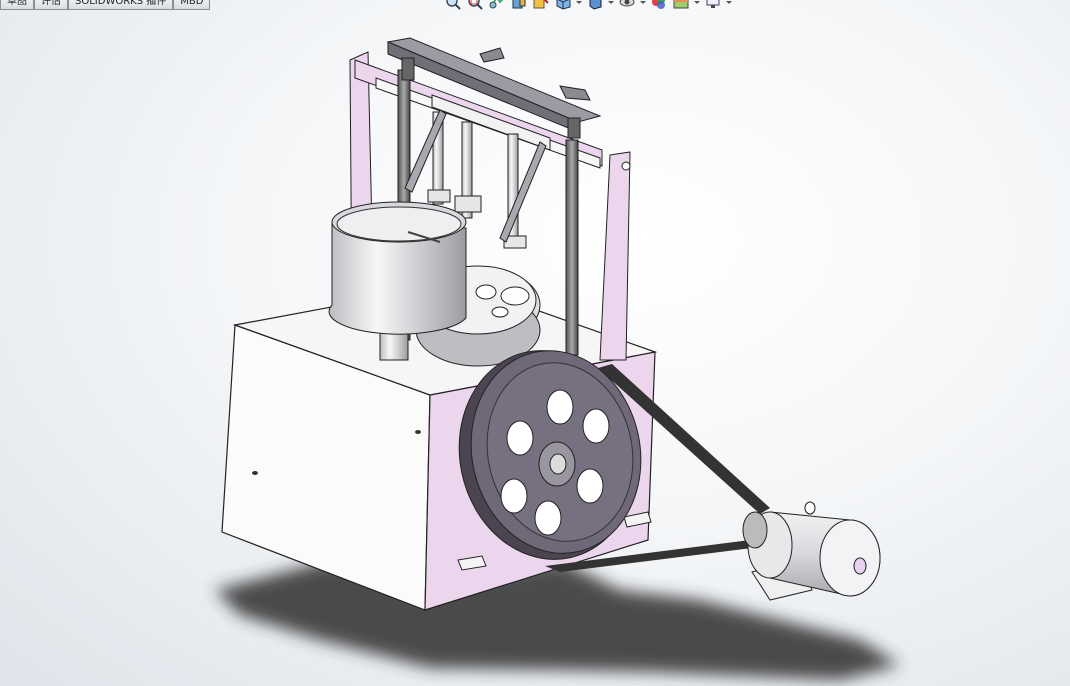 The height and width of the screenshot is (686, 1070). I want to click on display-style-icon, so click(595, 5).